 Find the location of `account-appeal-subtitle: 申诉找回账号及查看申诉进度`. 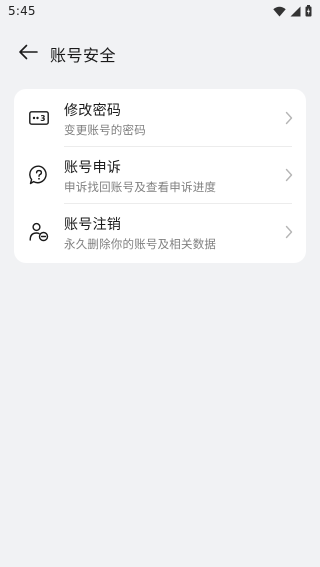

account-appeal-subtitle: 申诉找回账号及查看申诉进度 is located at coordinates (140, 187).